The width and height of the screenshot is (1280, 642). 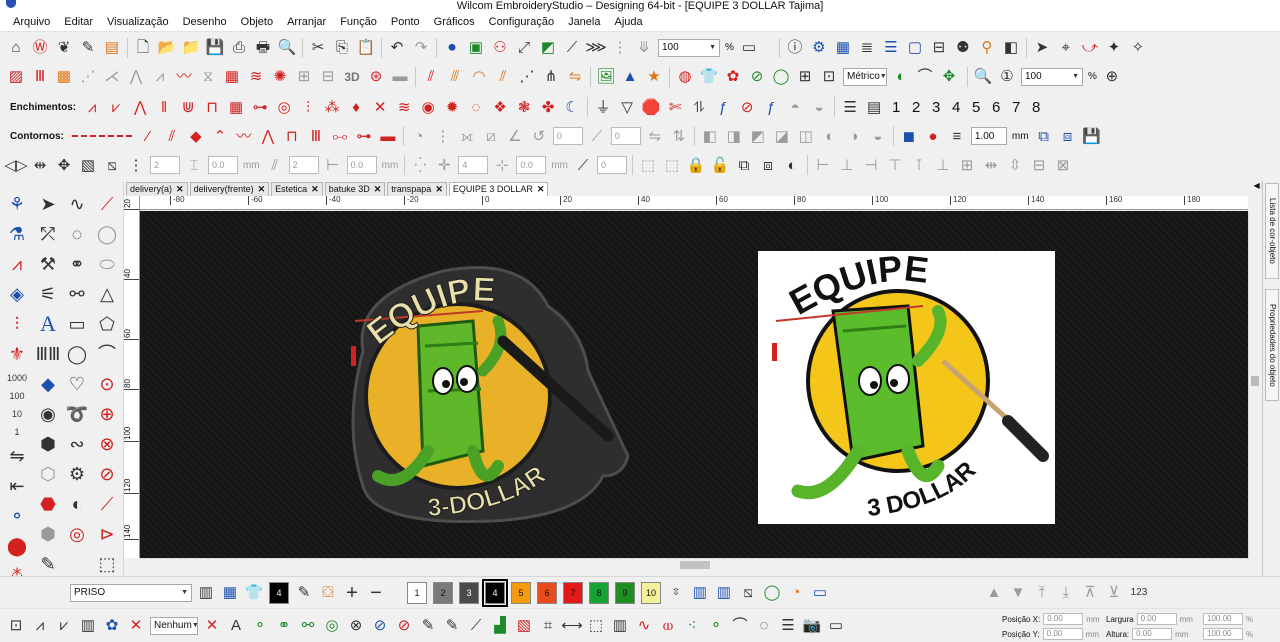 I want to click on move-down-icon: ▼, so click(x=1018, y=593).